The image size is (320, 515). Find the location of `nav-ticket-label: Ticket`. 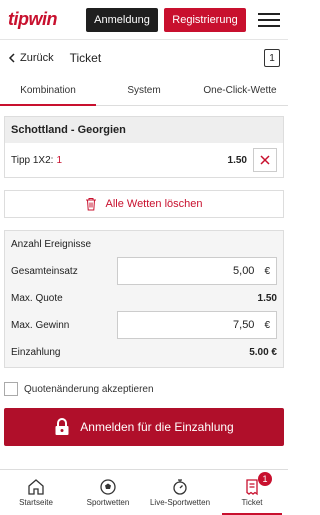

nav-ticket-label: Ticket is located at coordinates (252, 502).